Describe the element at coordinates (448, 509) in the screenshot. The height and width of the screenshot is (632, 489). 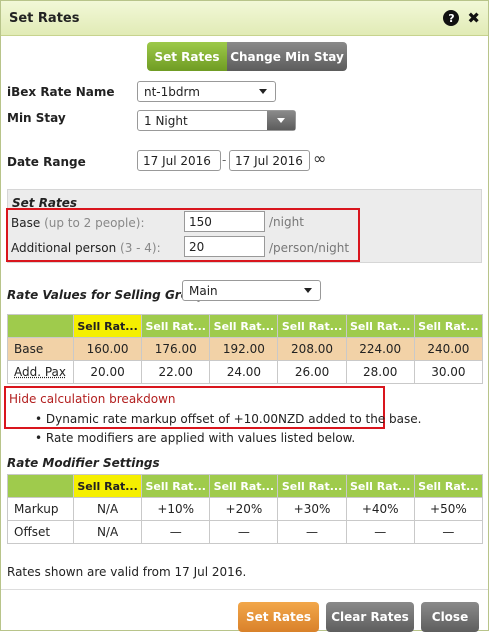
I see `table-cell: +50%` at that location.